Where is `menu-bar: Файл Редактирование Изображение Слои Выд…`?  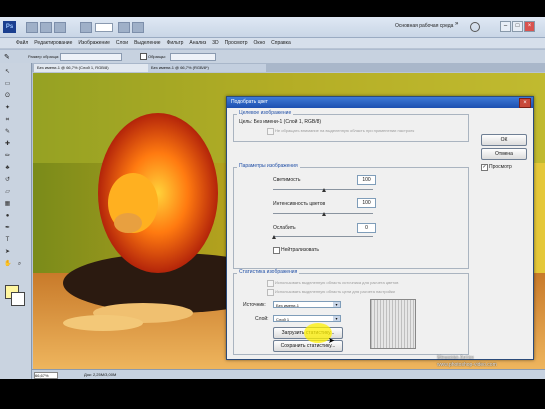
menu-bar: Файл Редактирование Изображение Слои Выд… is located at coordinates (272, 43).